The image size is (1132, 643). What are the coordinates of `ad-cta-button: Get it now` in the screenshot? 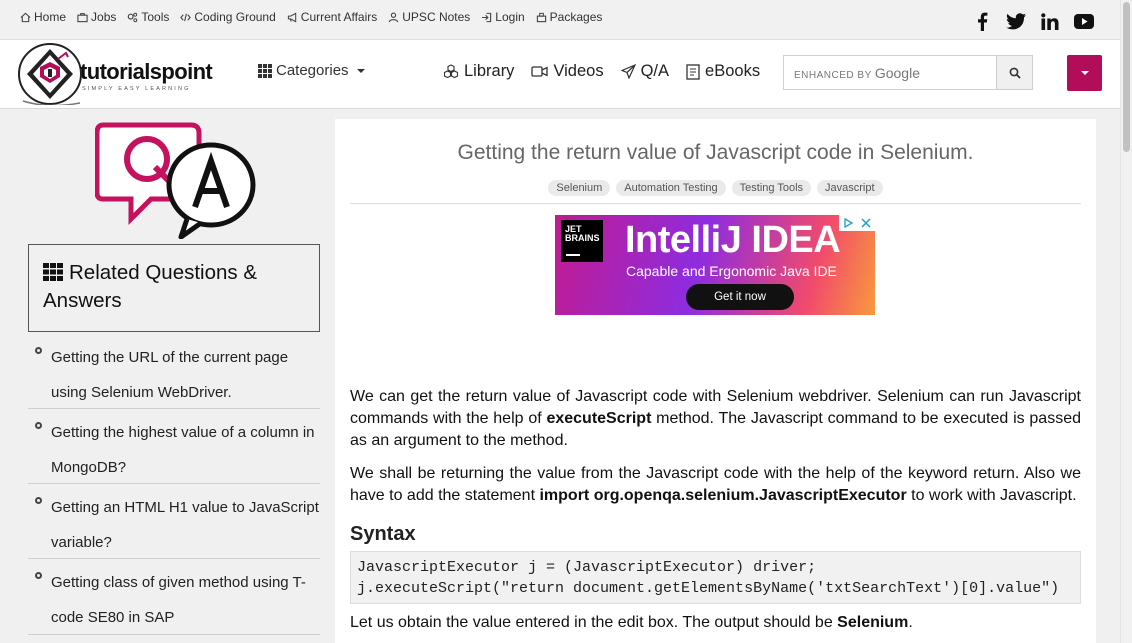 It's located at (740, 297).